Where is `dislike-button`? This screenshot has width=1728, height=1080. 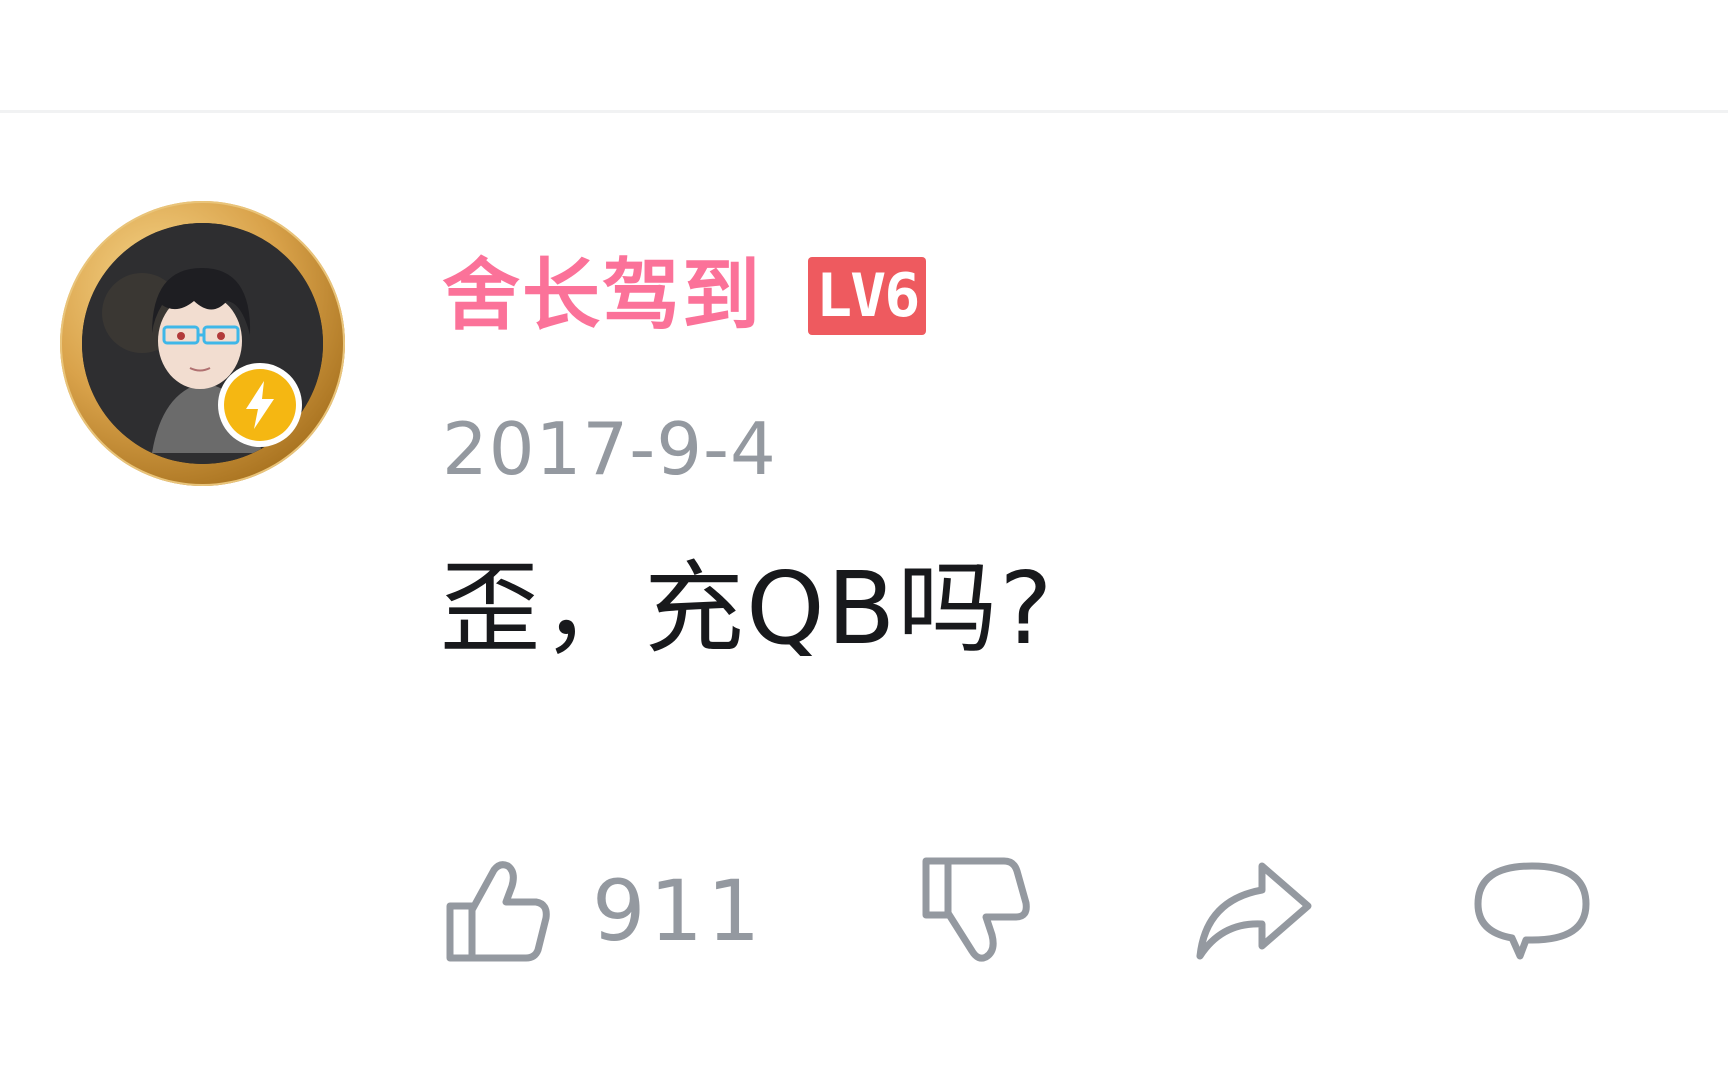
dislike-button is located at coordinates (978, 911).